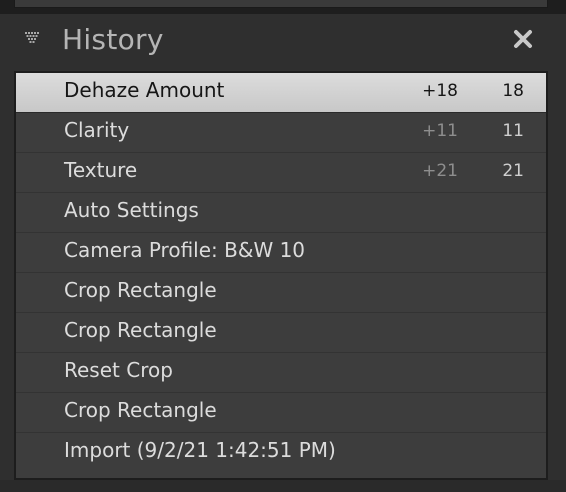 The image size is (566, 492). I want to click on collapse-triangle-icon, so click(32, 38).